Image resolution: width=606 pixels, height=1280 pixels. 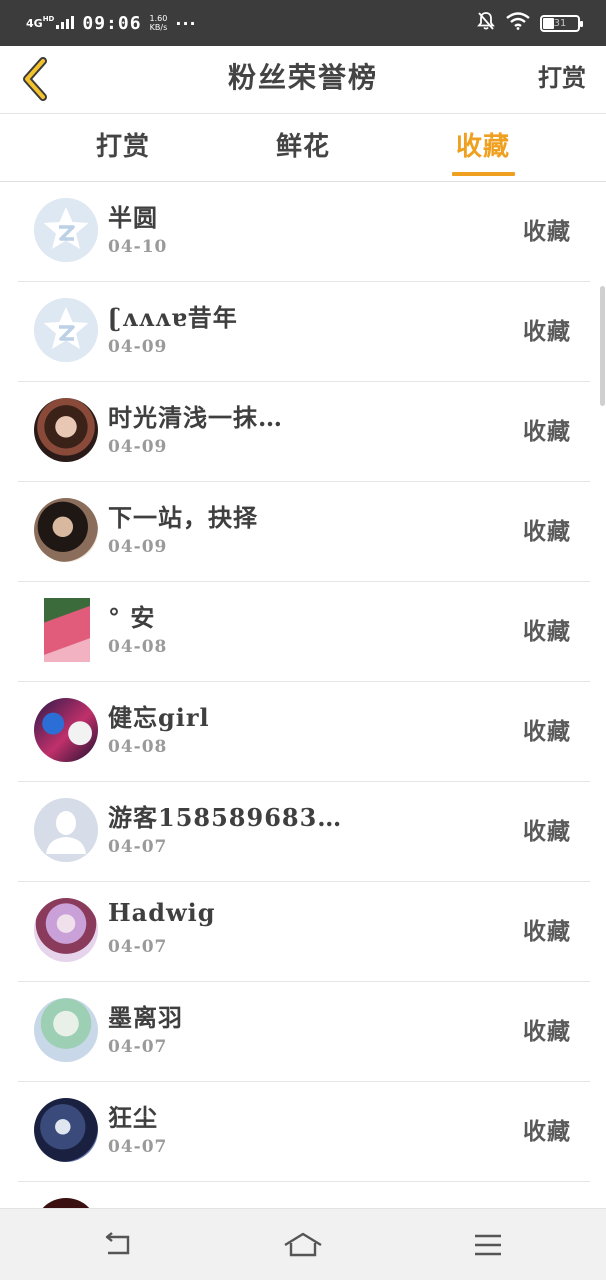 I want to click on status-bar-left: 4G HD 09:06 1.60 KB/s ···, so click(x=111, y=23).